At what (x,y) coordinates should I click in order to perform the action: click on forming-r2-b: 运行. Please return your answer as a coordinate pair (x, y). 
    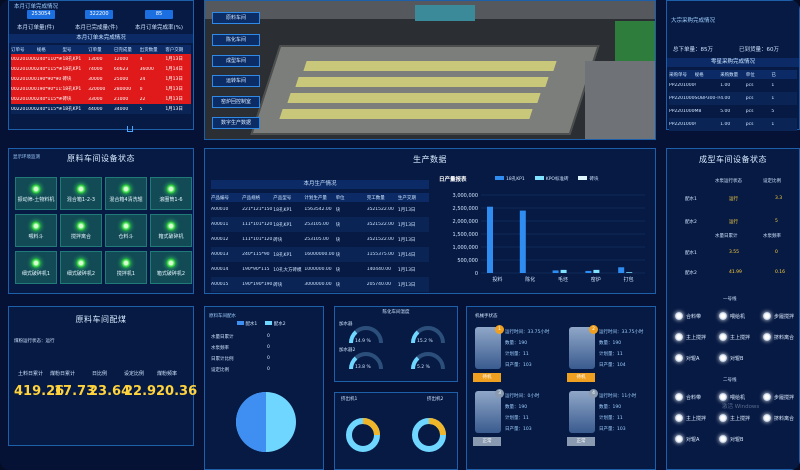
    Looking at the image, I should click on (733, 222).